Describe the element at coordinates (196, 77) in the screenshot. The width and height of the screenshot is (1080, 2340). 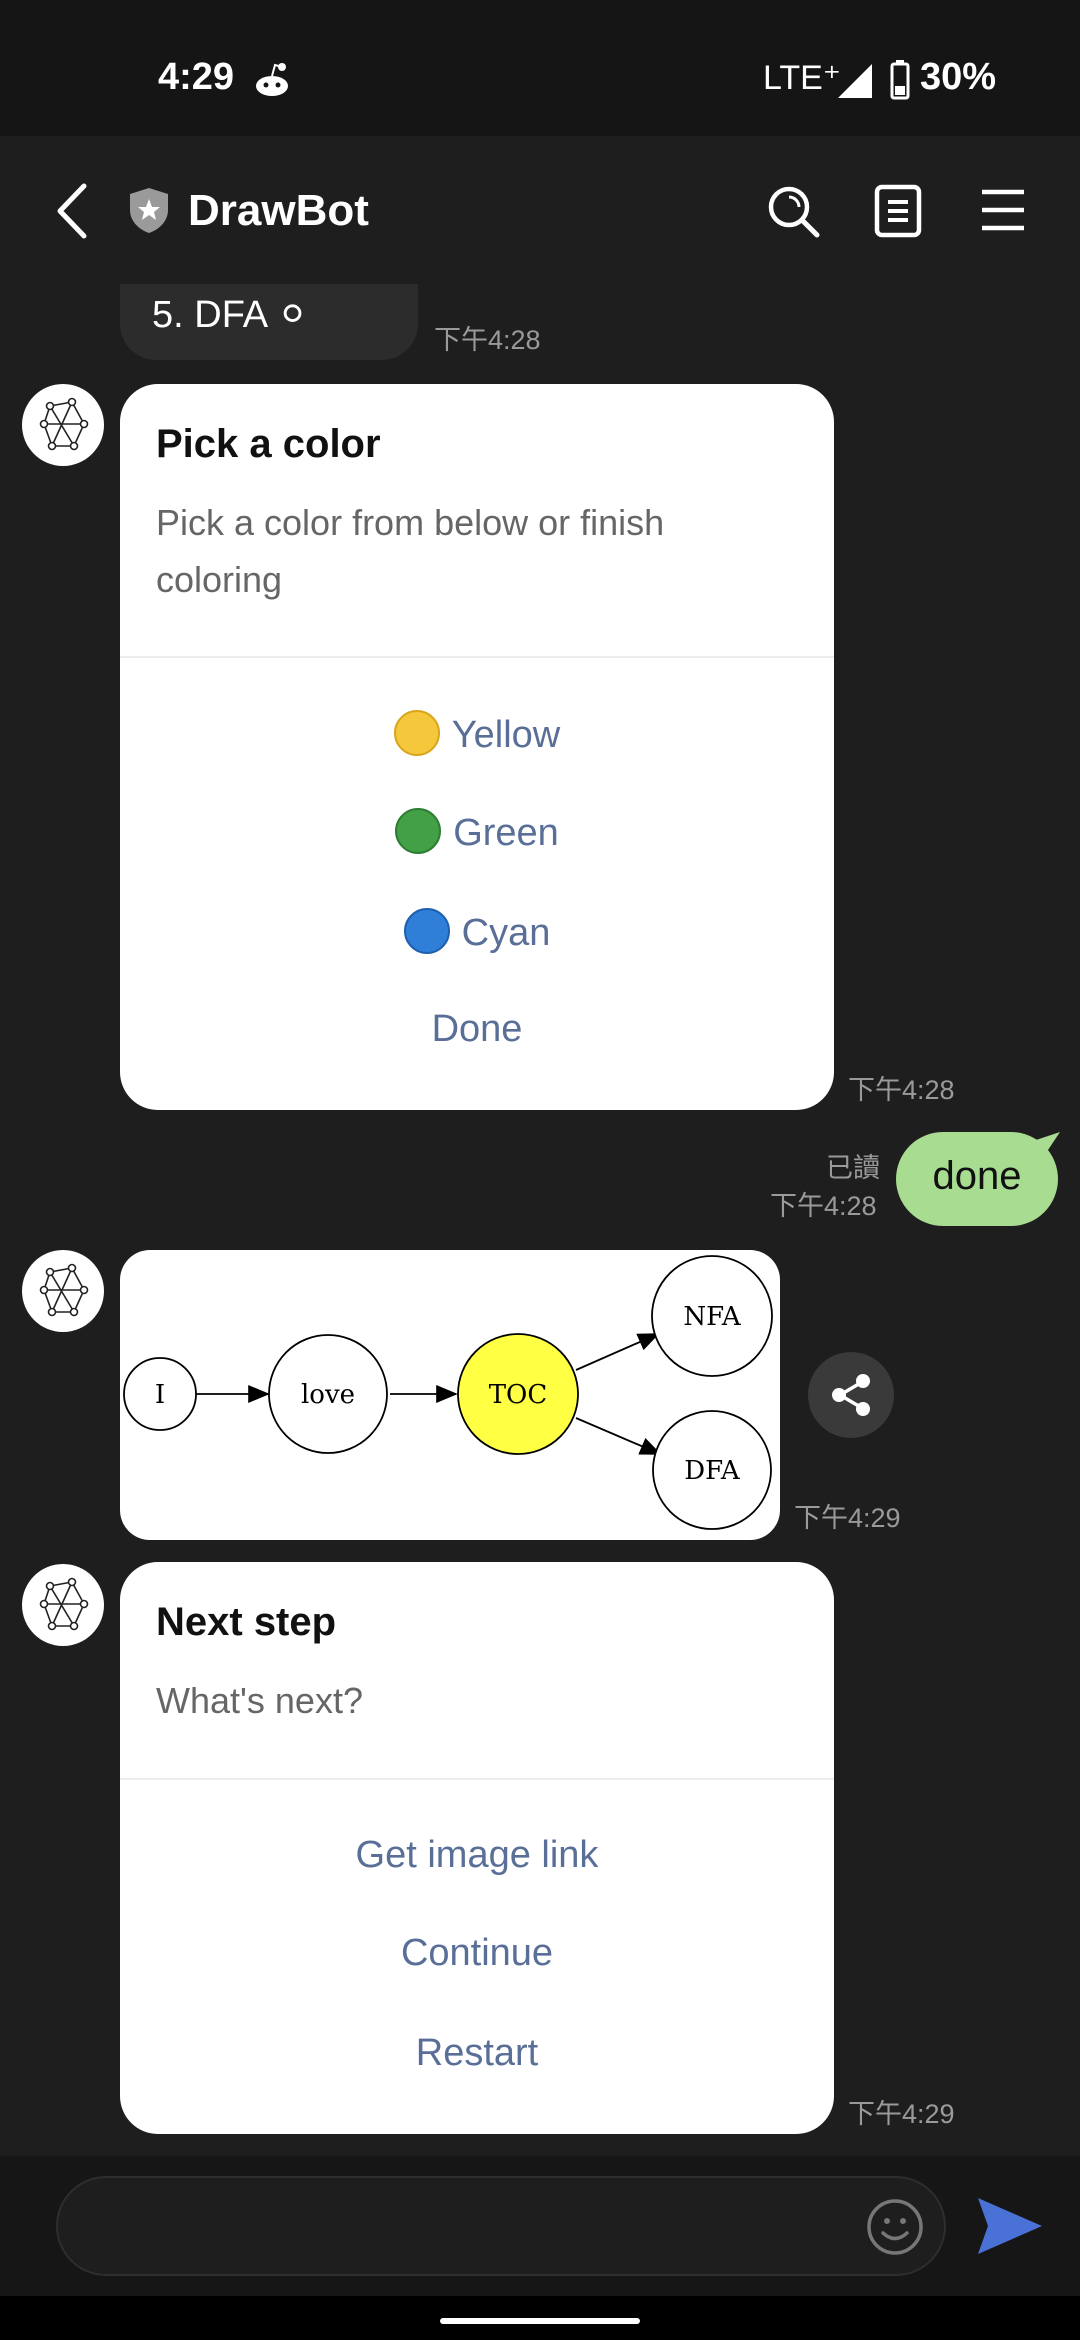
I see `status-time: 4:29` at that location.